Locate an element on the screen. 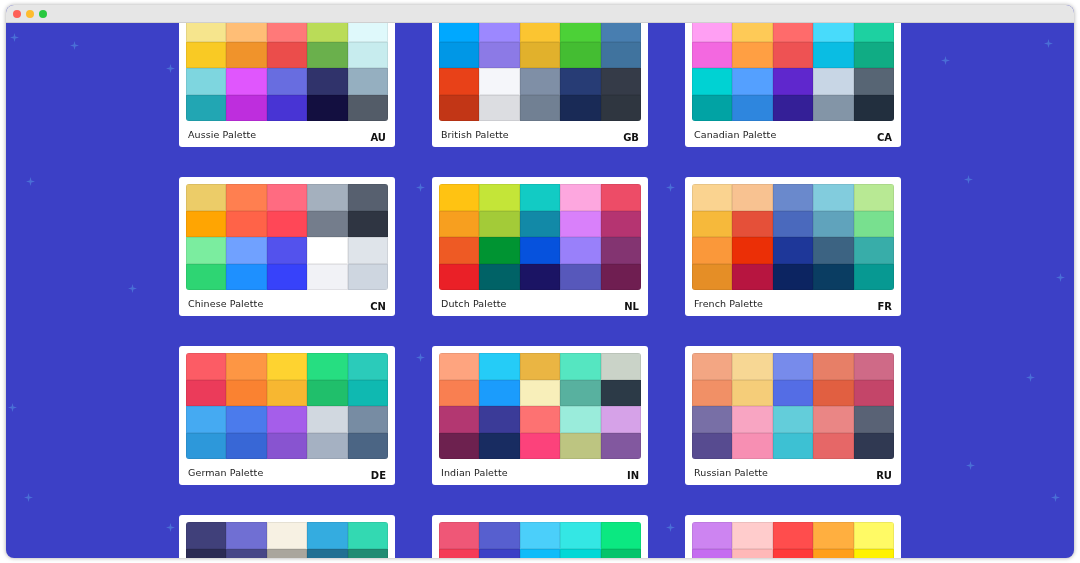  country-code: CN is located at coordinates (378, 306).